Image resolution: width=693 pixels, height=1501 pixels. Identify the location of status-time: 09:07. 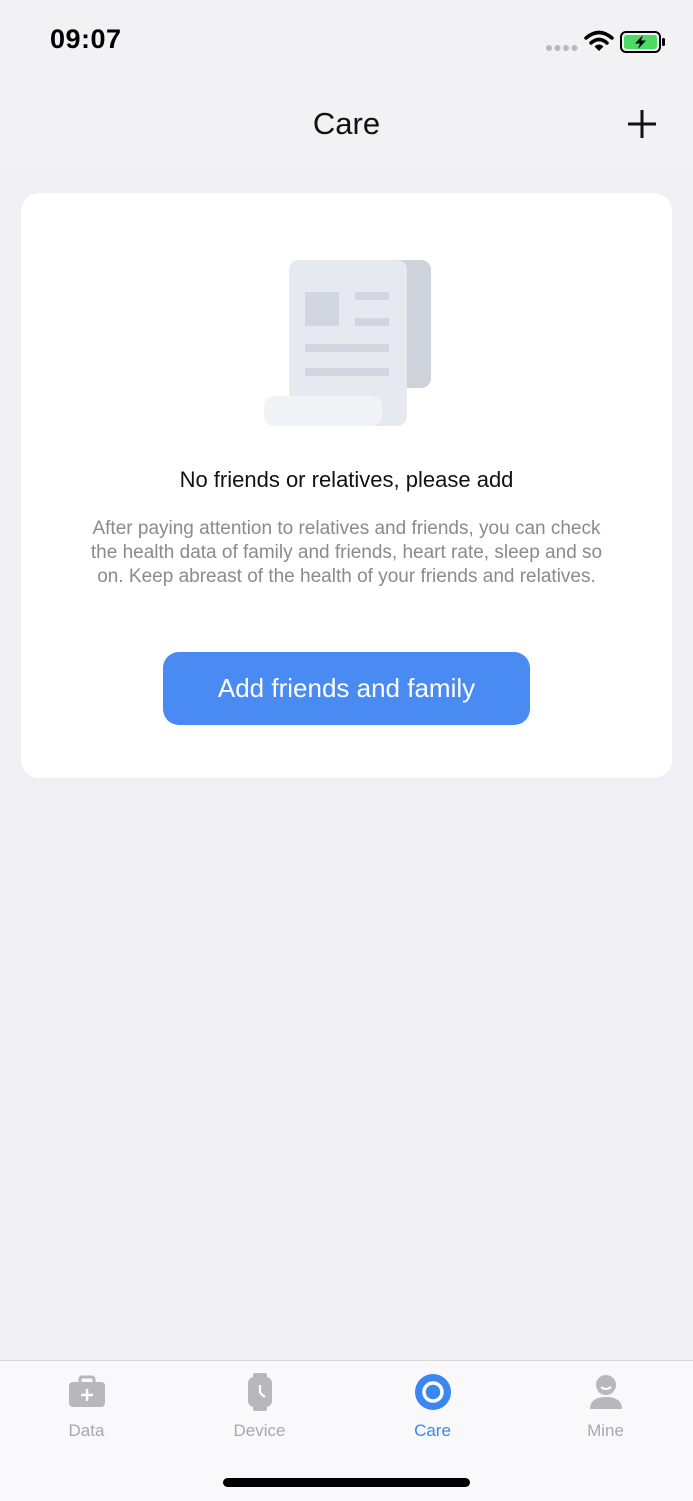
(86, 39).